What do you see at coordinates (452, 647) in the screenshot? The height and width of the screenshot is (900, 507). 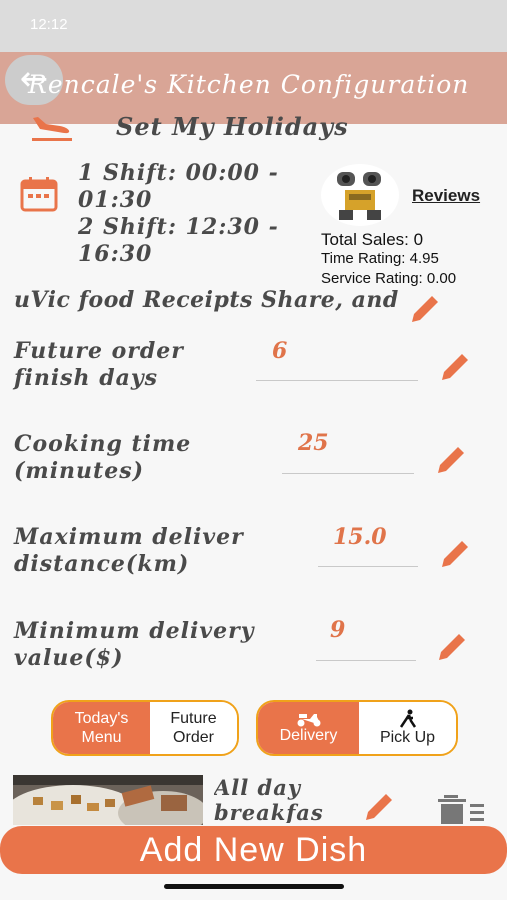 I see `edit-min-delivery-value-pencil-icon` at bounding box center [452, 647].